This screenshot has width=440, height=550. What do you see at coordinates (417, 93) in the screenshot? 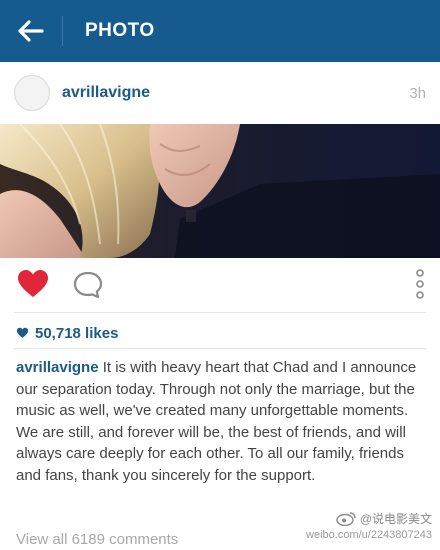
I see `post-timestamp: 3h` at bounding box center [417, 93].